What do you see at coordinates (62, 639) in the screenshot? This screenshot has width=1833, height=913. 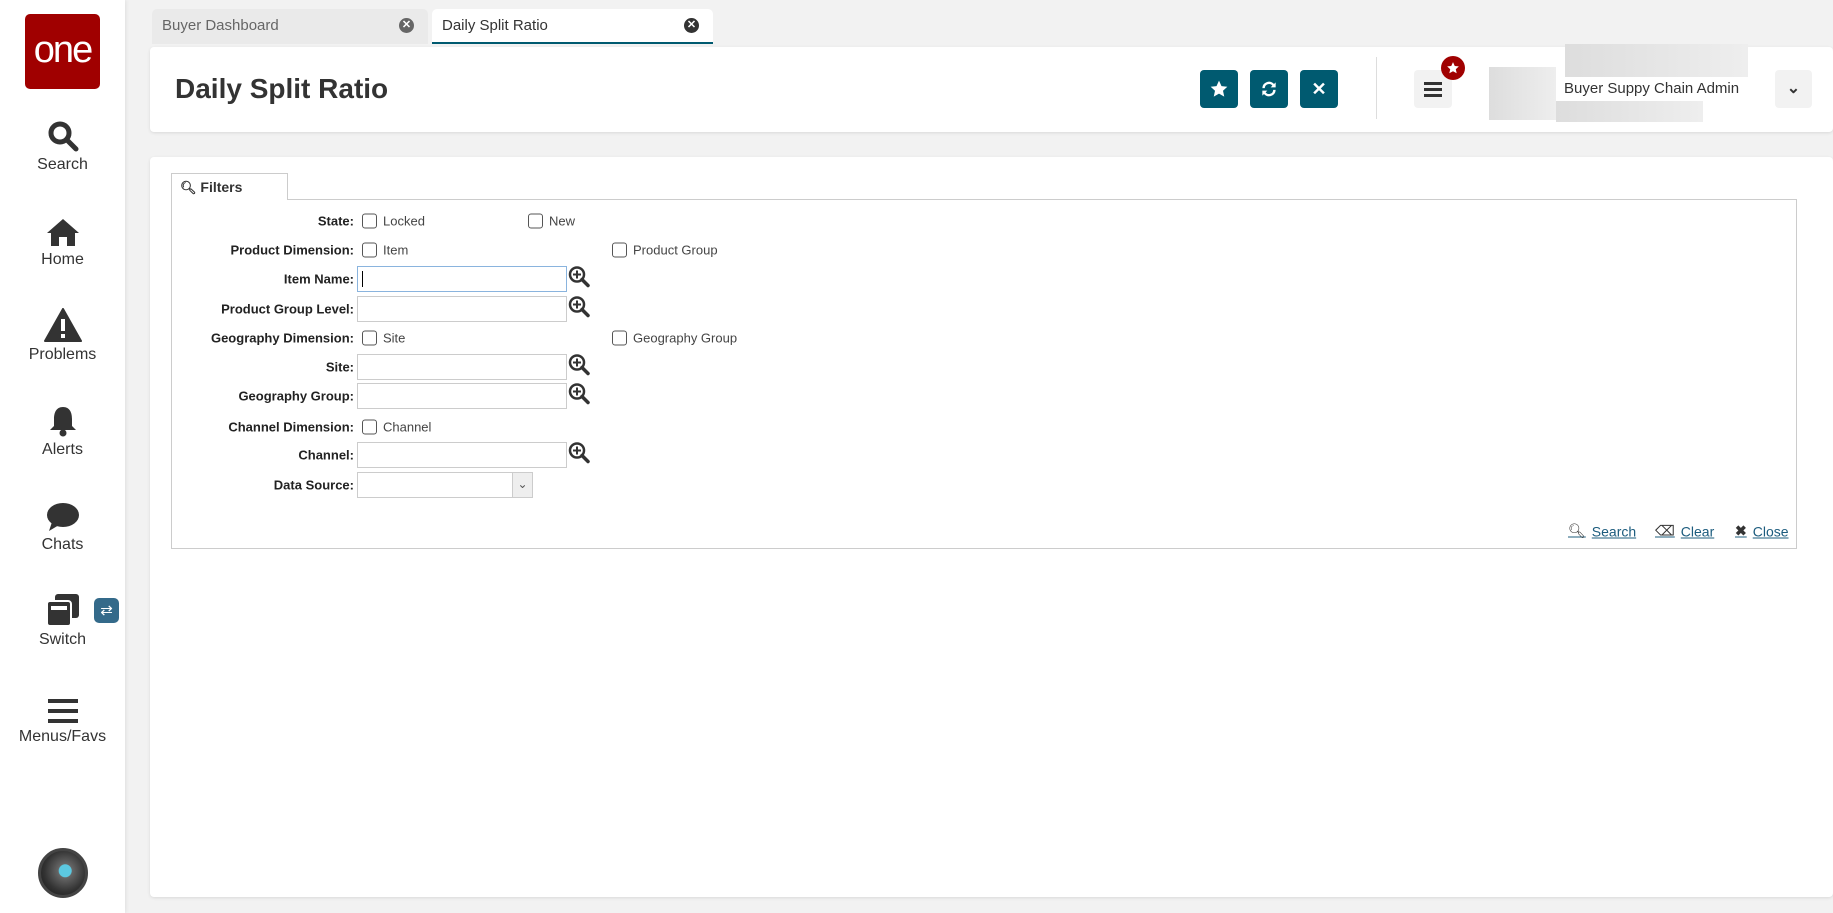 I see `sidebar-item-label: Switch` at bounding box center [62, 639].